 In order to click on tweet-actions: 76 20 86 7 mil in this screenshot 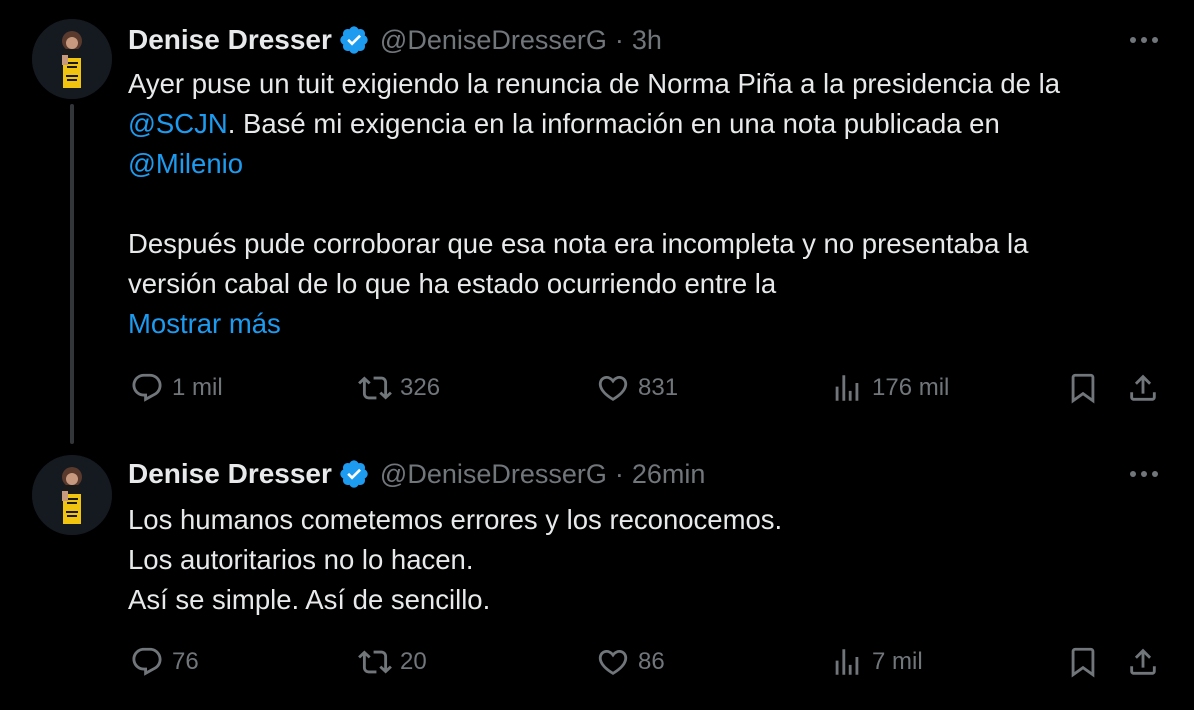, I will do `click(648, 662)`.